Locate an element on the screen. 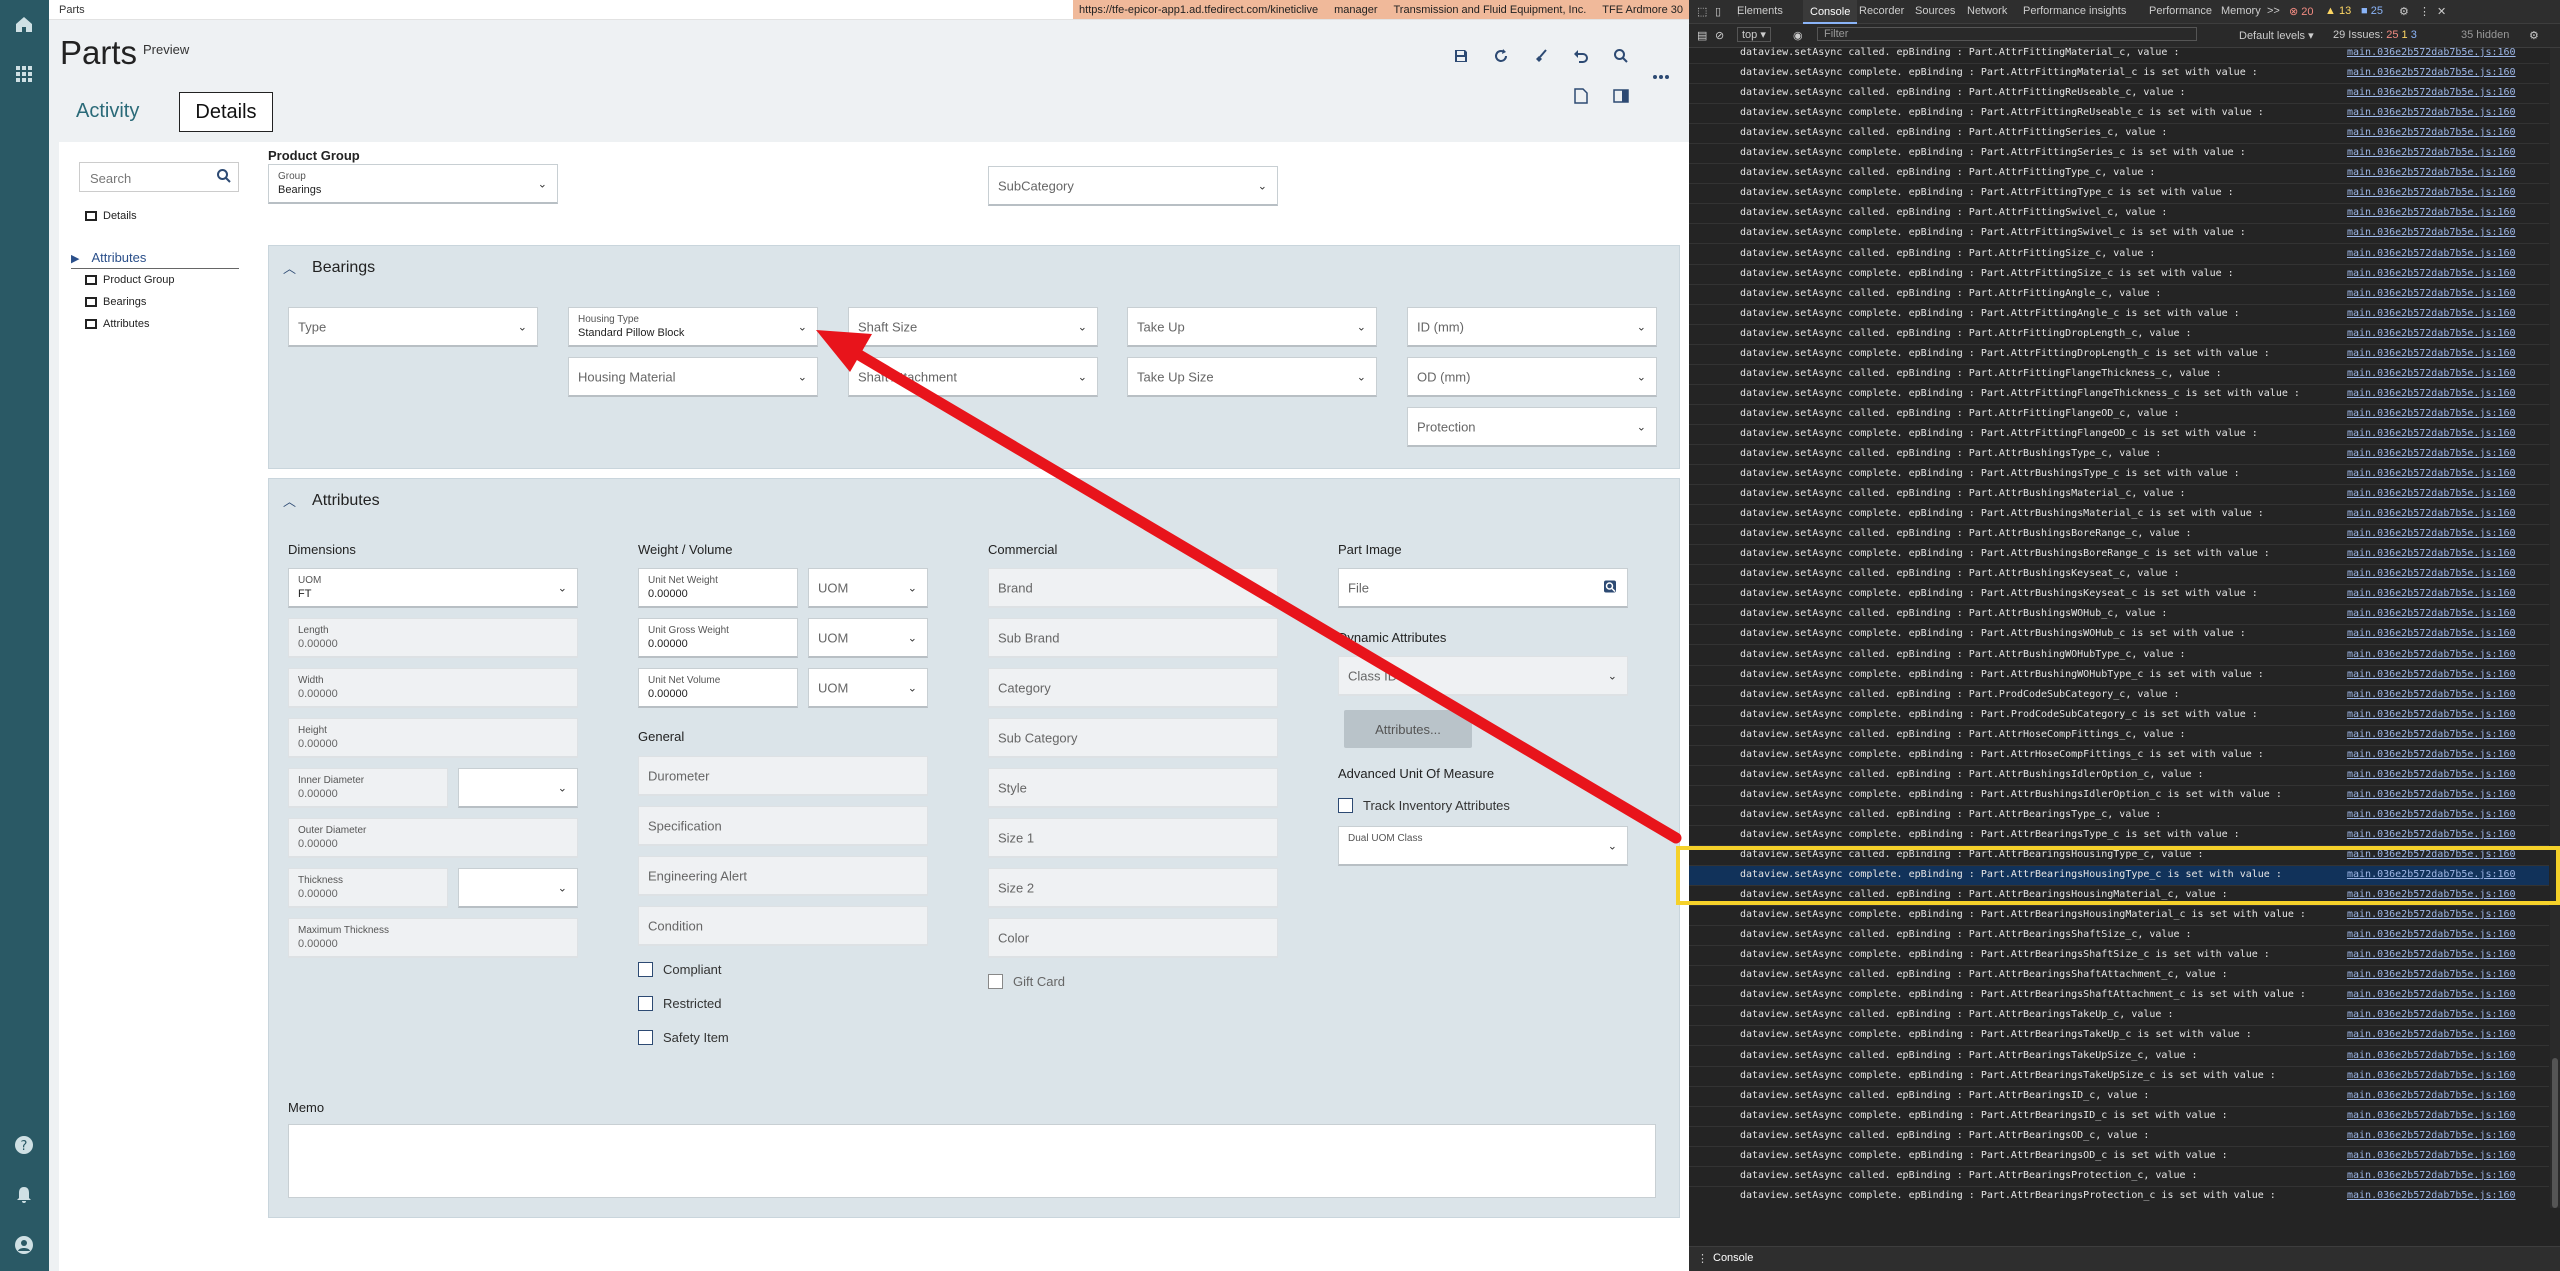 This screenshot has height=1271, width=2560. kebab-menu-icon: ⋮ is located at coordinates (2424, 11).